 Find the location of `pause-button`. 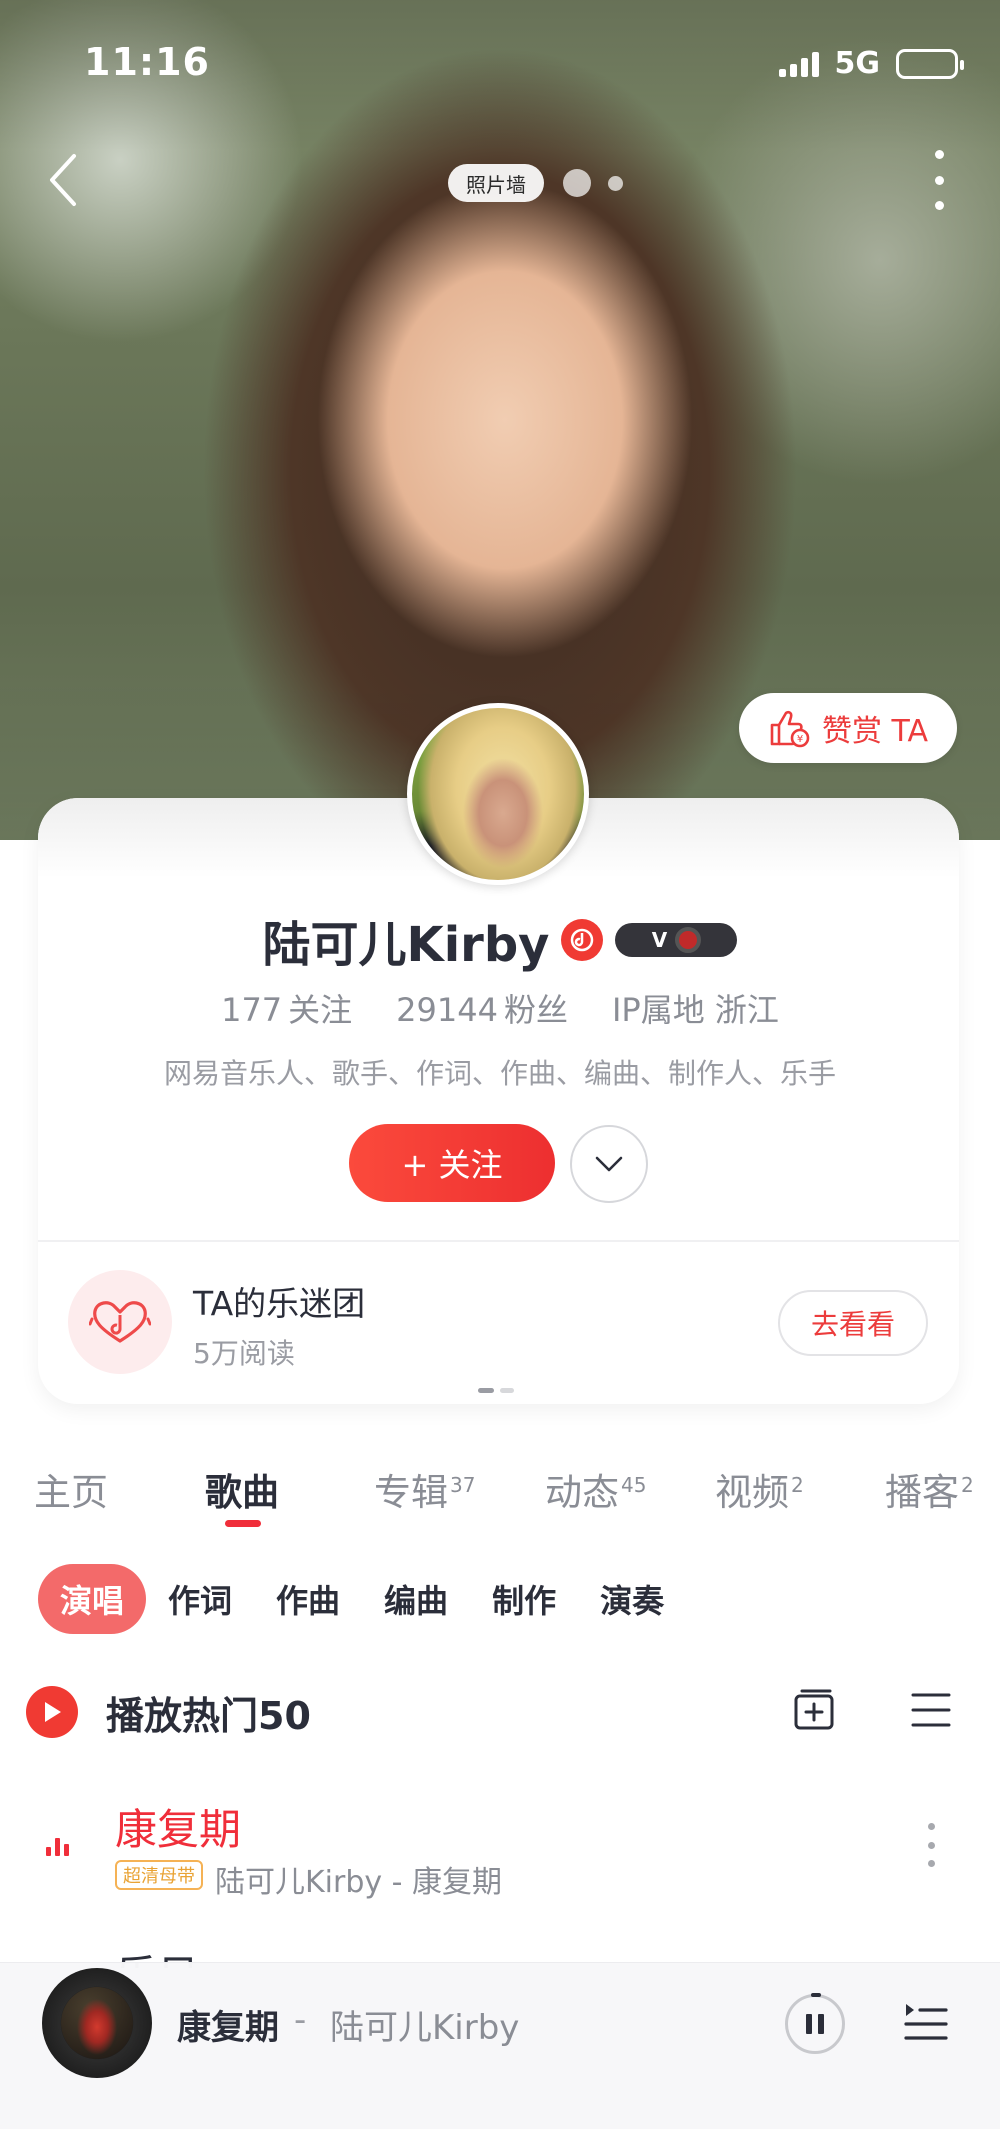

pause-button is located at coordinates (815, 2023).